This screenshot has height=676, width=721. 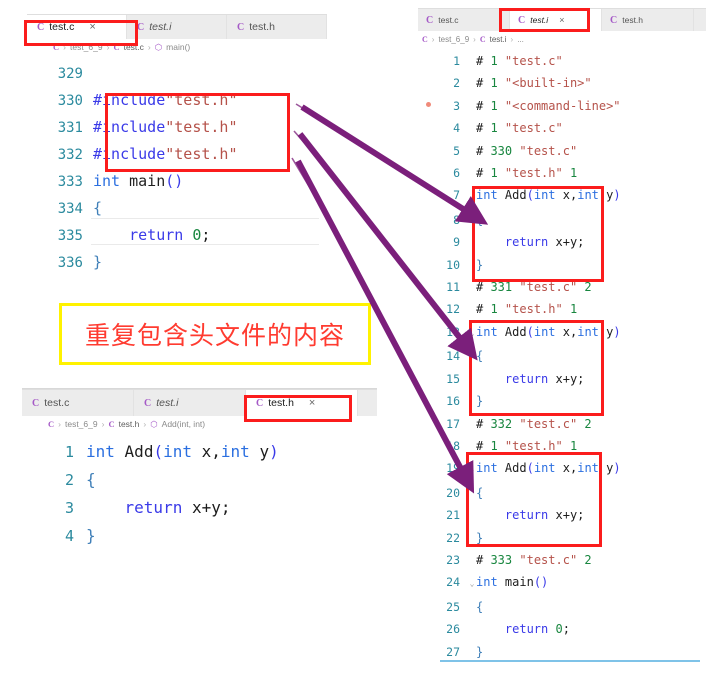 What do you see at coordinates (562, 629) in the screenshot?
I see `code-line: 26 return 0;` at bounding box center [562, 629].